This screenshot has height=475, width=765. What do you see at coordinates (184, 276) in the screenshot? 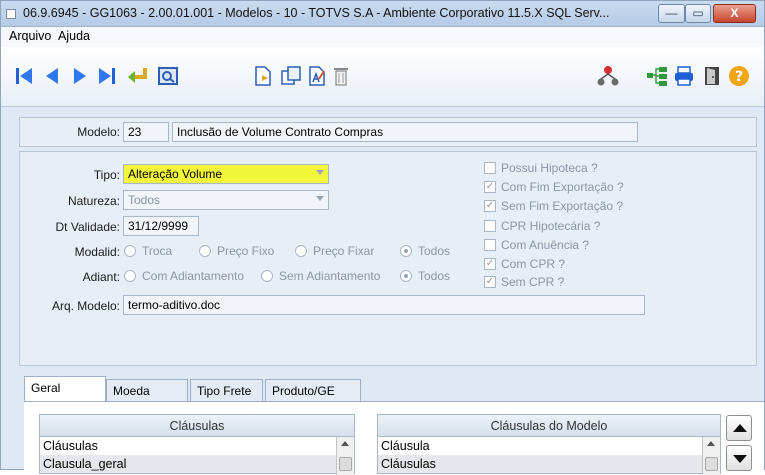
I see `adiant-option-com: Com Adiantamento` at bounding box center [184, 276].